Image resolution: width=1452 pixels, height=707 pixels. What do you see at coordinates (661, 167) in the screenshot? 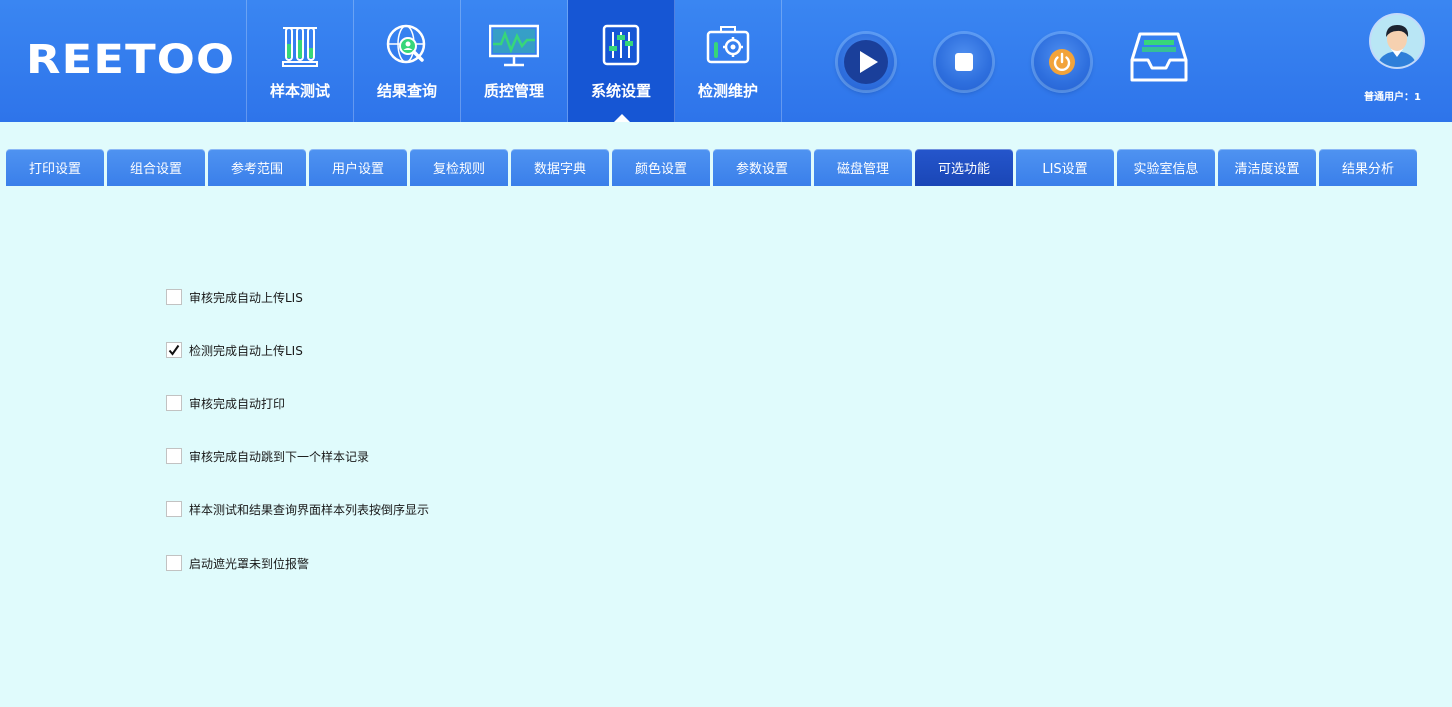
I see `tab-color-settings: 颜色设置` at bounding box center [661, 167].